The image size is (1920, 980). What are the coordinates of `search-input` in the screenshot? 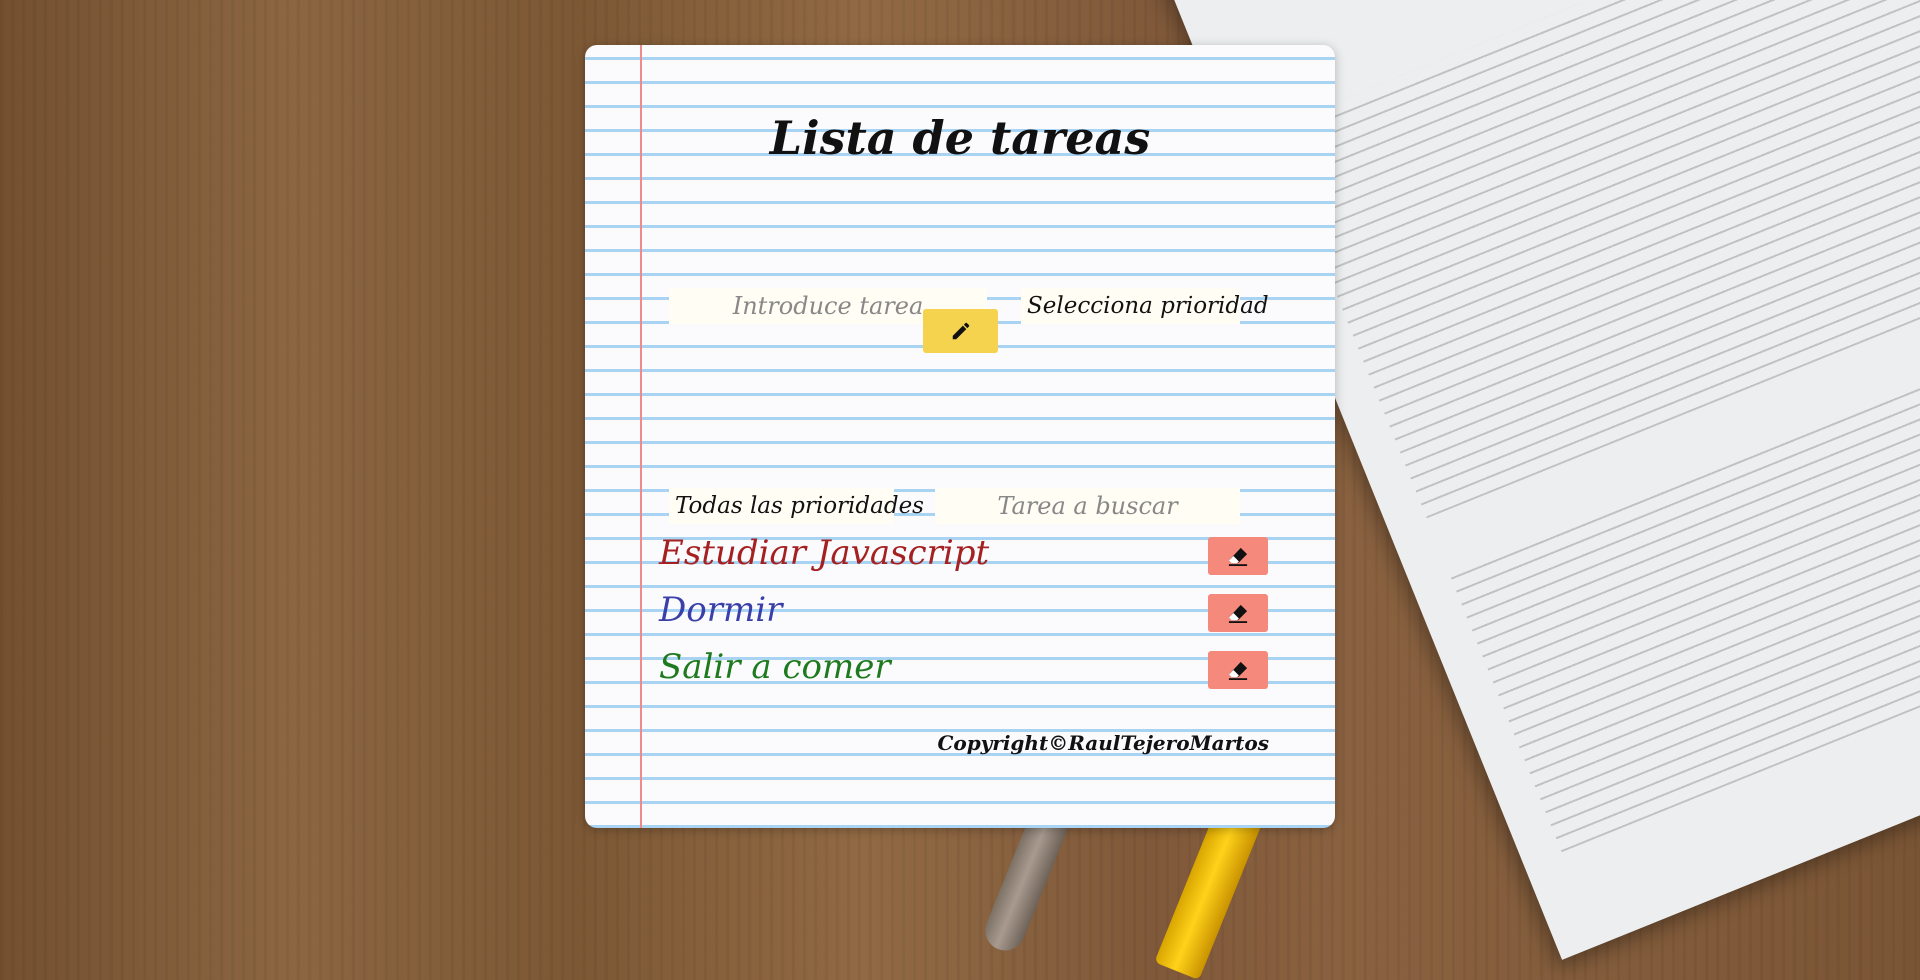 It's located at (1087, 506).